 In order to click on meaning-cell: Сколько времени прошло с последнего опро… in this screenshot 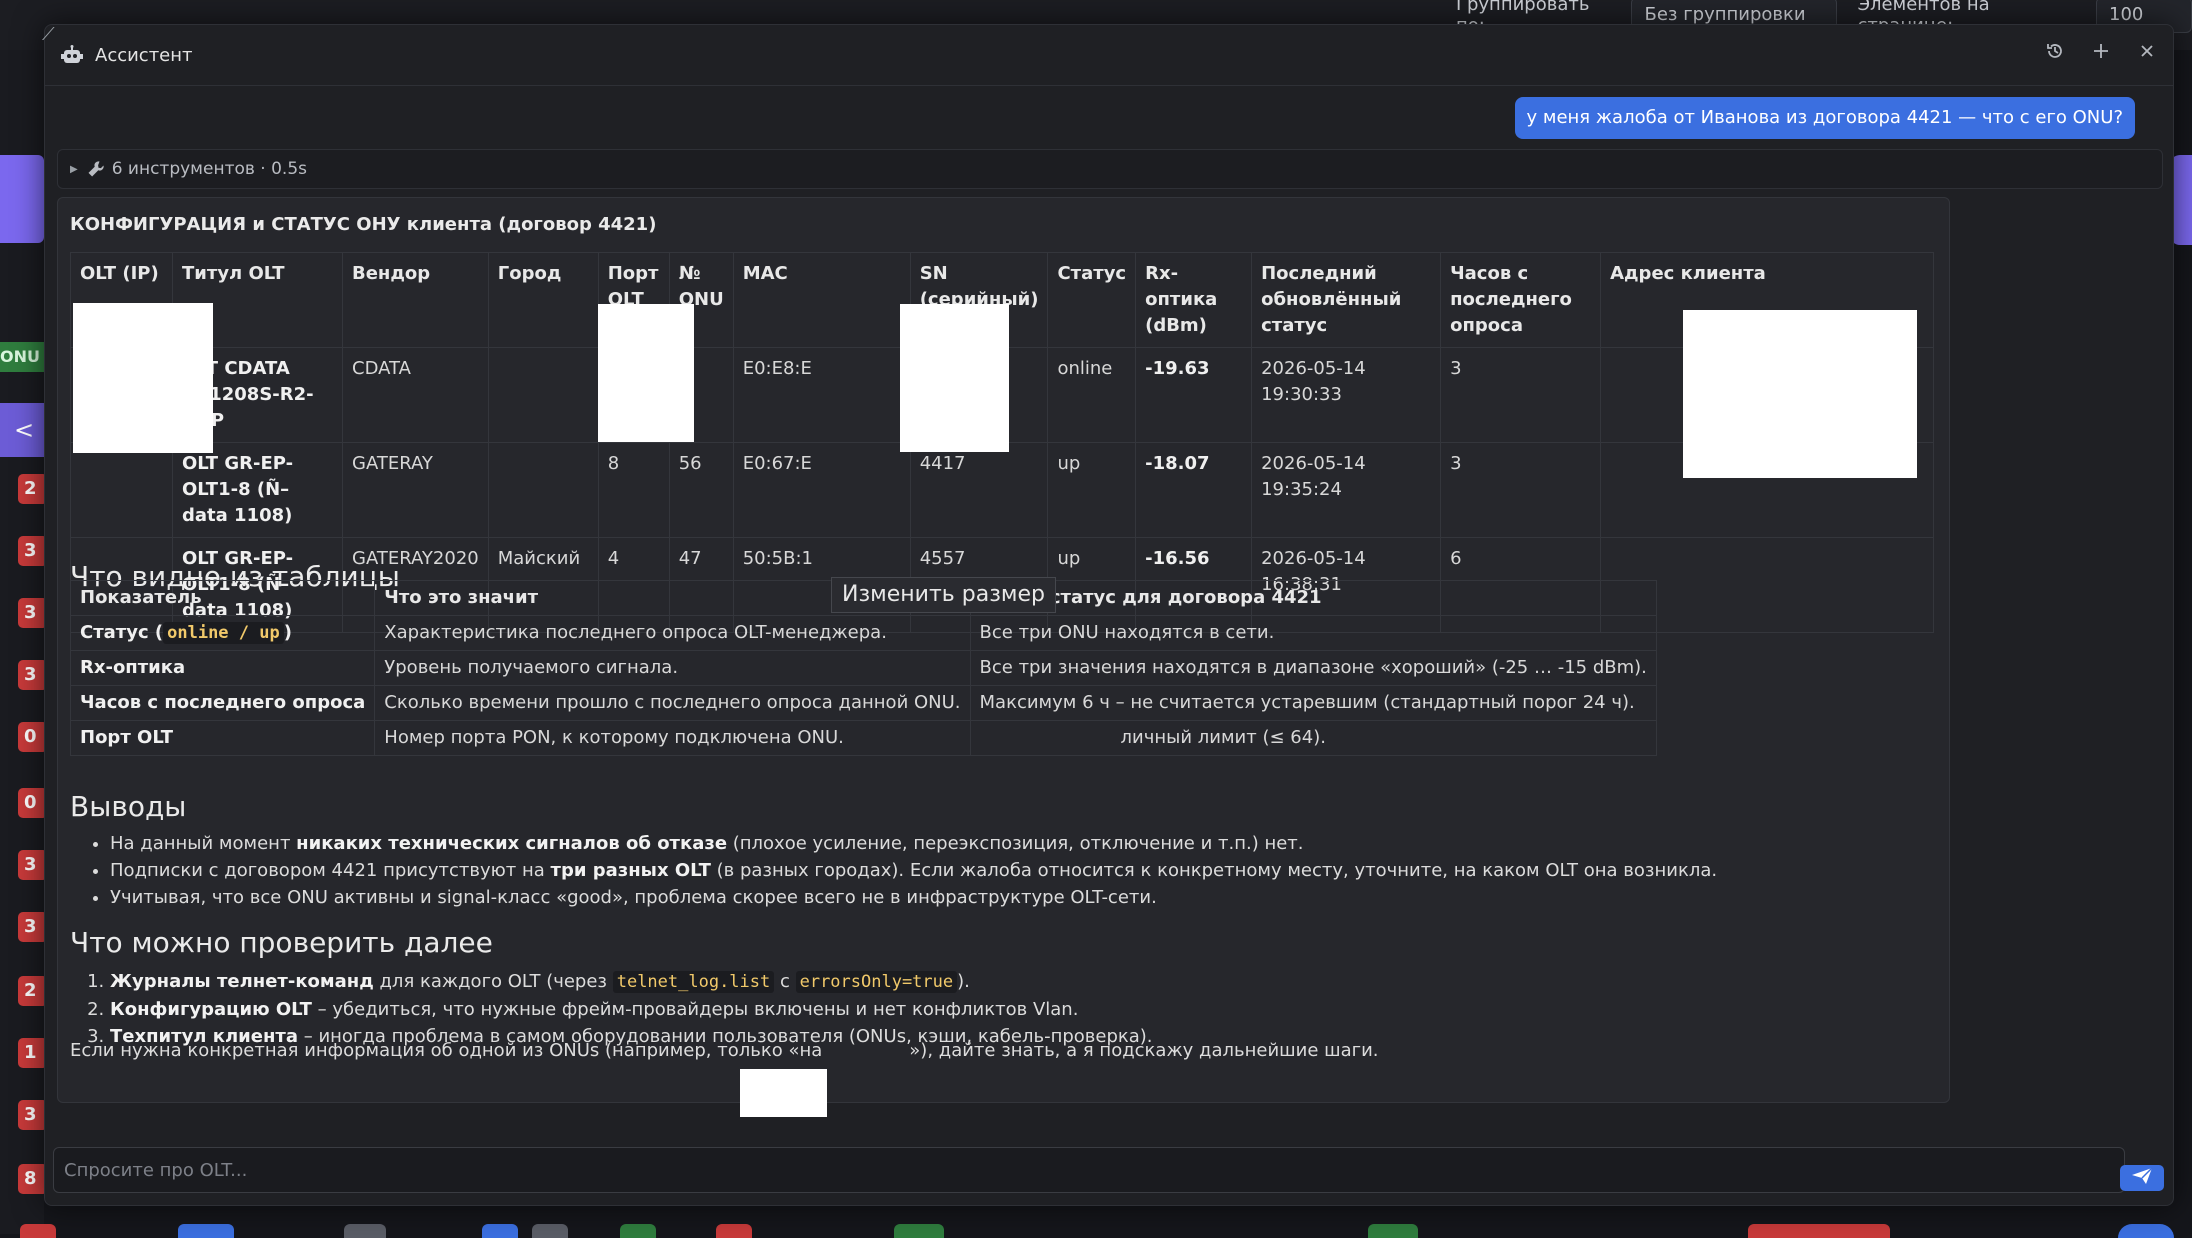, I will do `click(672, 703)`.